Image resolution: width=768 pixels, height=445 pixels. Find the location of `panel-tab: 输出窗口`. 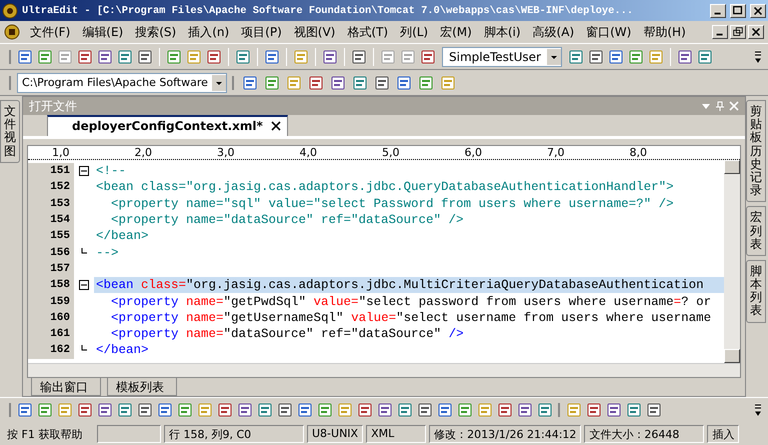

panel-tab: 输出窗口 is located at coordinates (66, 387).